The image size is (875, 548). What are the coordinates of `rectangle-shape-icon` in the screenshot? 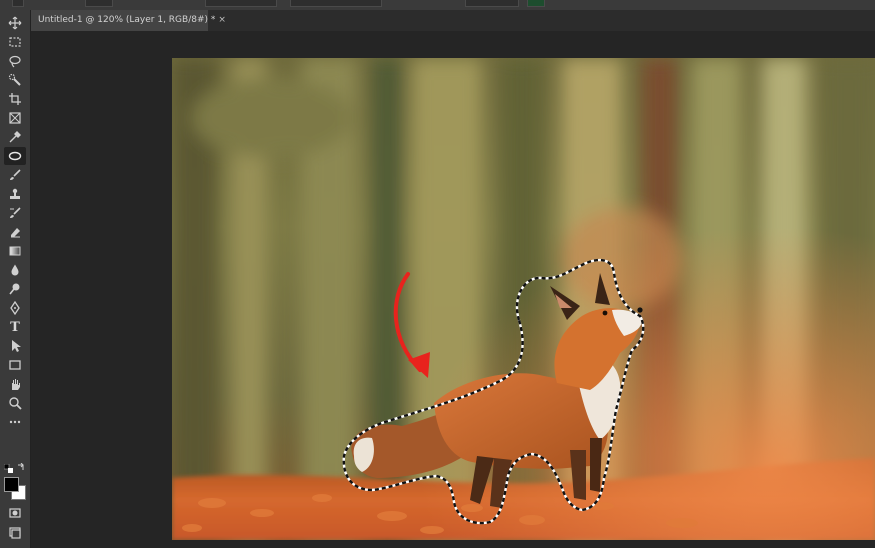 It's located at (15, 365).